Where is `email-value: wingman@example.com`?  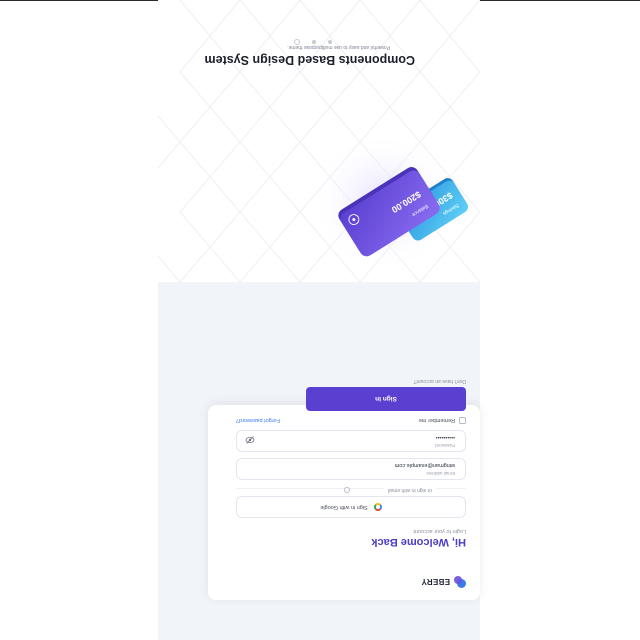
email-value: wingman@example.com is located at coordinates (424, 465).